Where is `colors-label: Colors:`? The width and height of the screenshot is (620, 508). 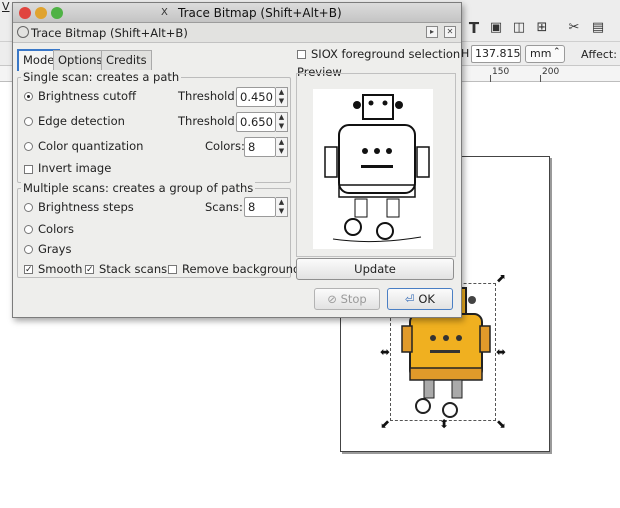 colors-label: Colors: is located at coordinates (225, 146).